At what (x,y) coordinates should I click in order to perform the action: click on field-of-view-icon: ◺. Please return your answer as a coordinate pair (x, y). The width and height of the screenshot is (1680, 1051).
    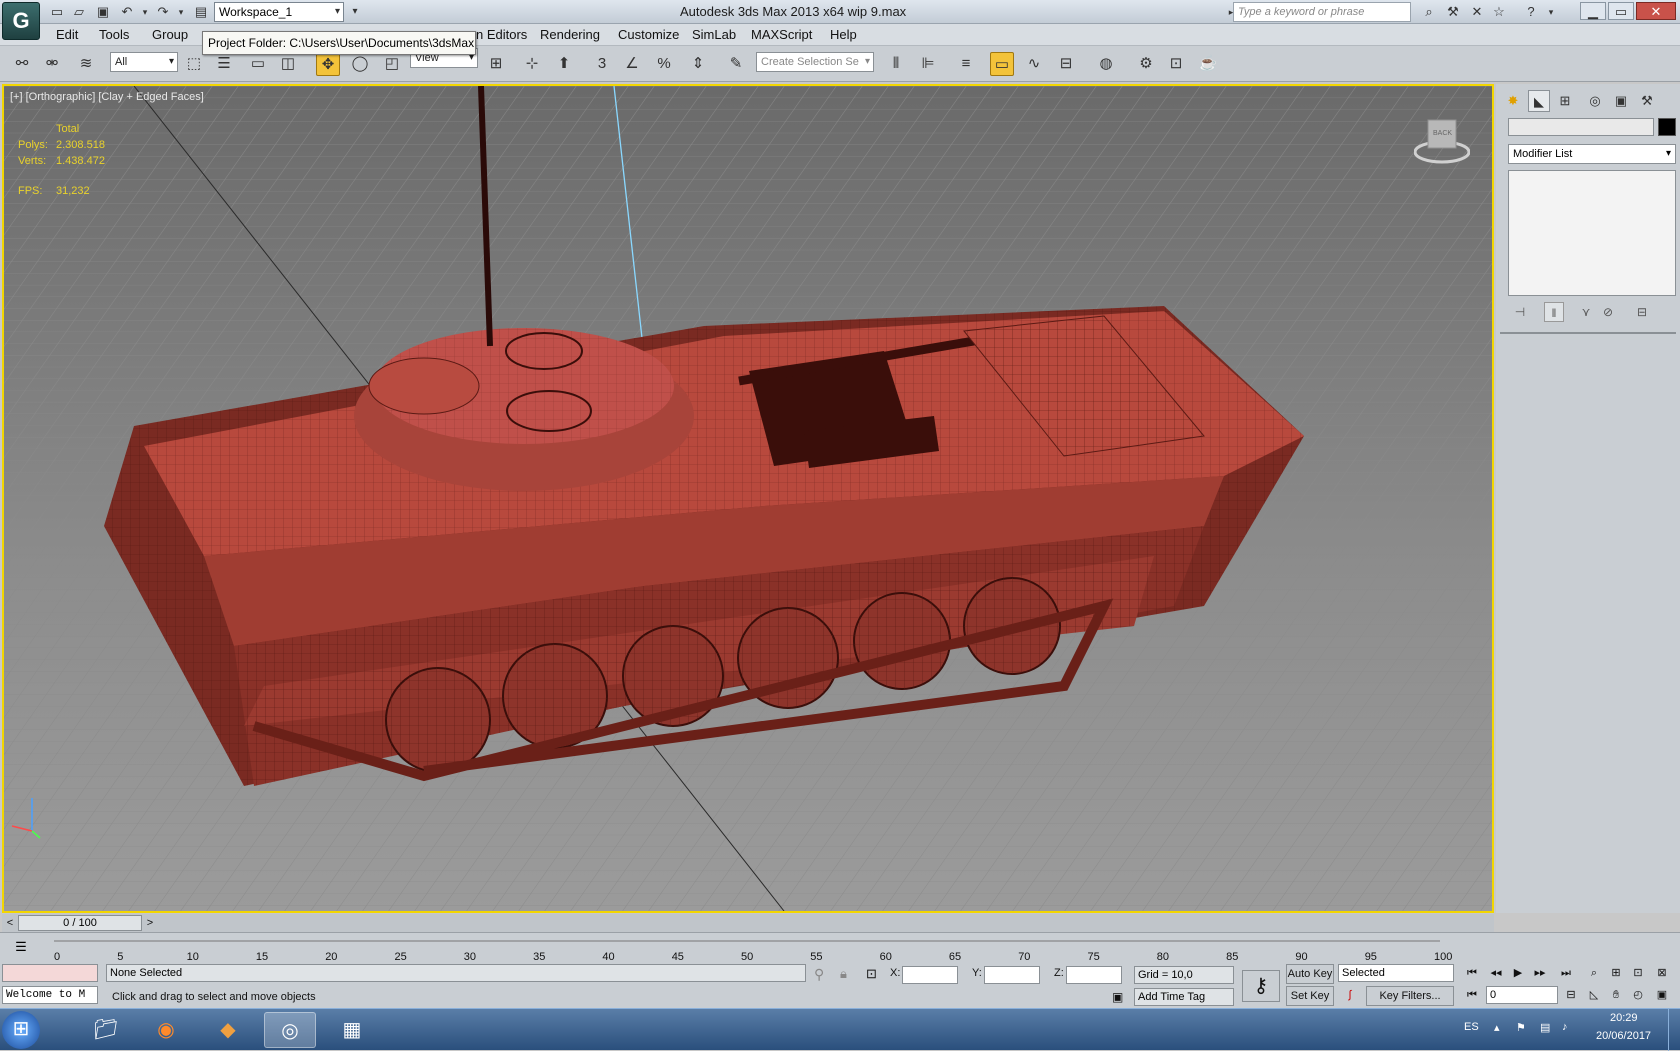
    Looking at the image, I should click on (1594, 996).